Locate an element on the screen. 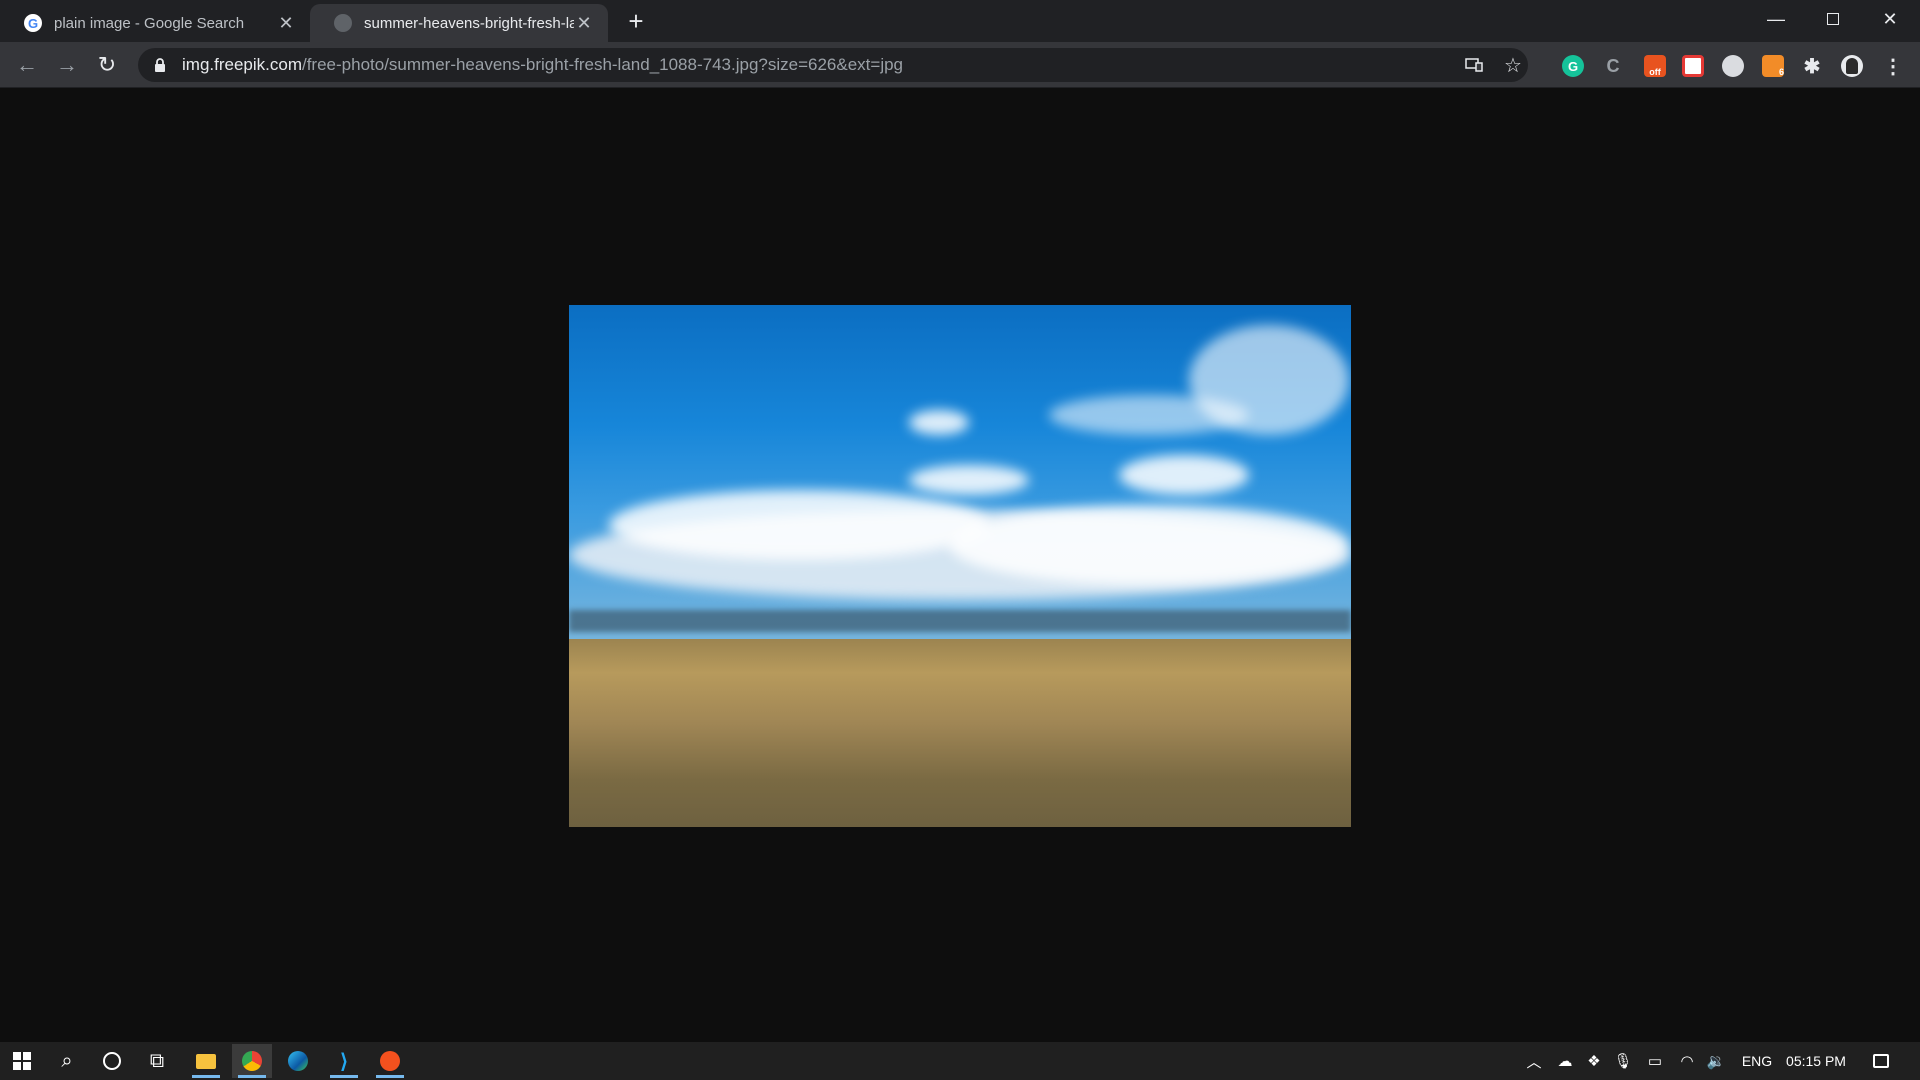 The image size is (1920, 1080). vscode-button: ⟩ is located at coordinates (344, 1061).